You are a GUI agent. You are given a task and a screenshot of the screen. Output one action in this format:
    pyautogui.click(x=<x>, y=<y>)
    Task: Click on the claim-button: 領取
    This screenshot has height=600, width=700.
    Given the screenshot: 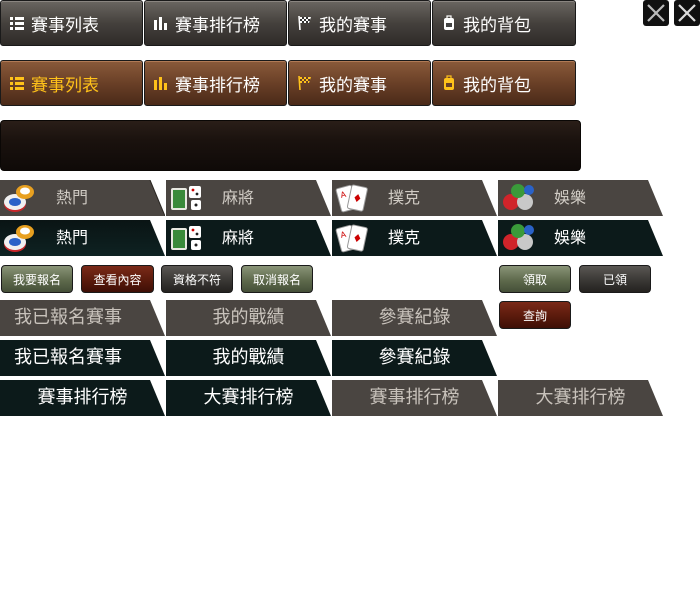 What is the action you would take?
    pyautogui.click(x=535, y=279)
    